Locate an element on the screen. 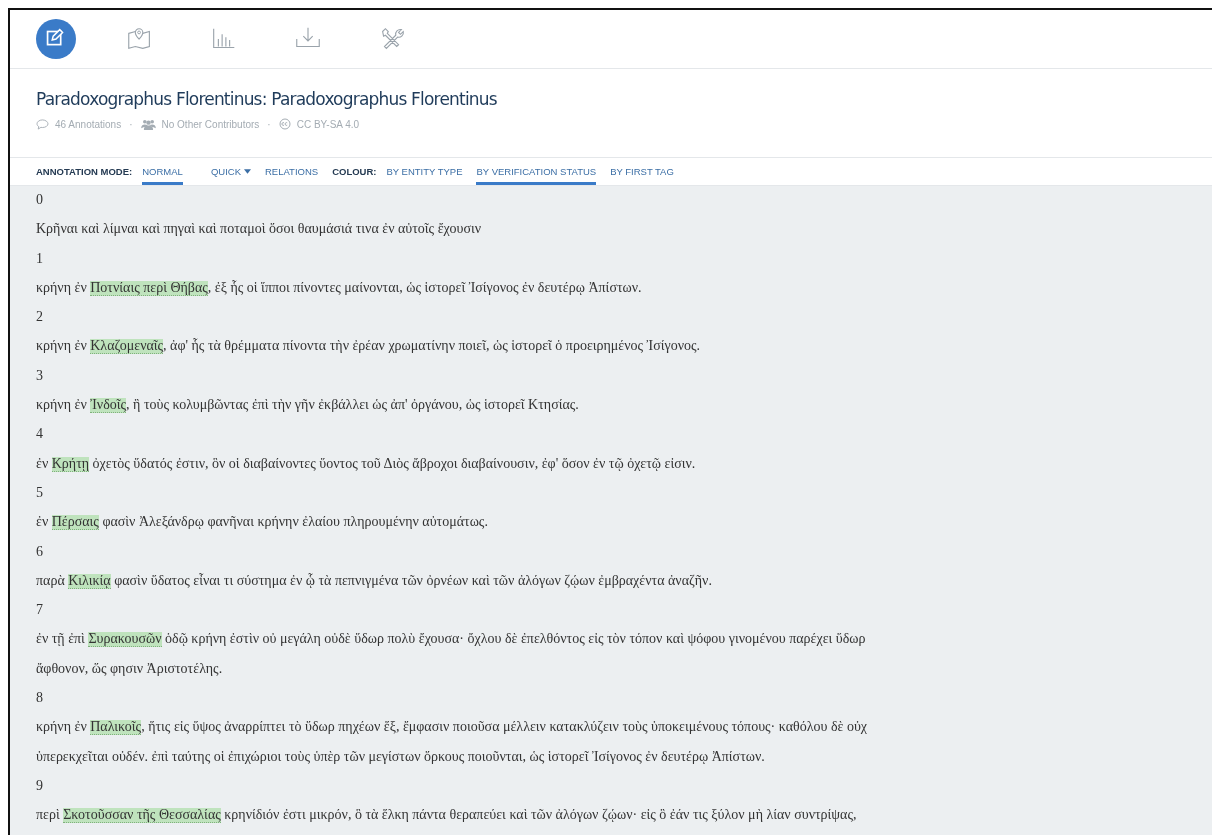 This screenshot has width=1212, height=835. section-number: 2 is located at coordinates (39, 317).